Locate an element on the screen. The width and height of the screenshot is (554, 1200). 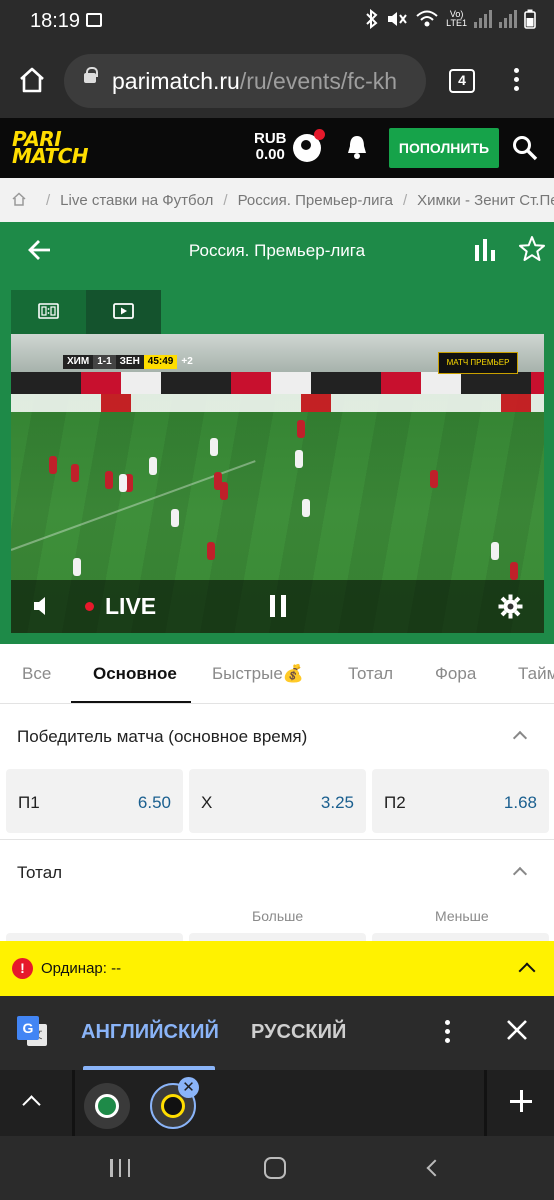
video-controls: LIVE is located at coordinates (277, 606).